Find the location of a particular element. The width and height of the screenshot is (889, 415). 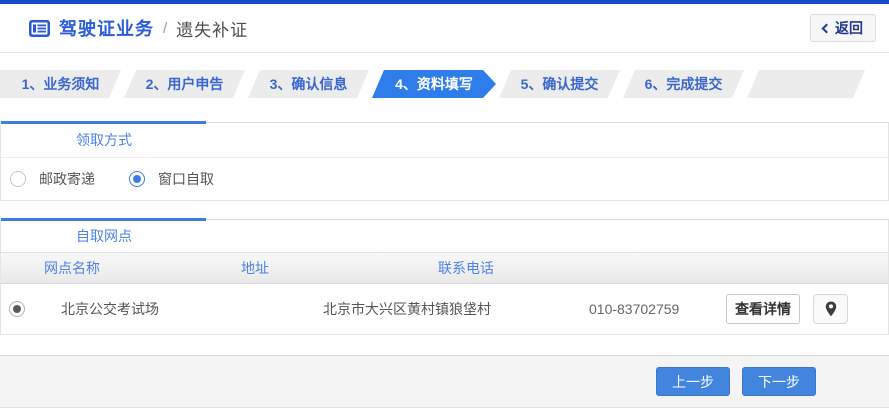

view-details-button: 查看详情 is located at coordinates (763, 309).